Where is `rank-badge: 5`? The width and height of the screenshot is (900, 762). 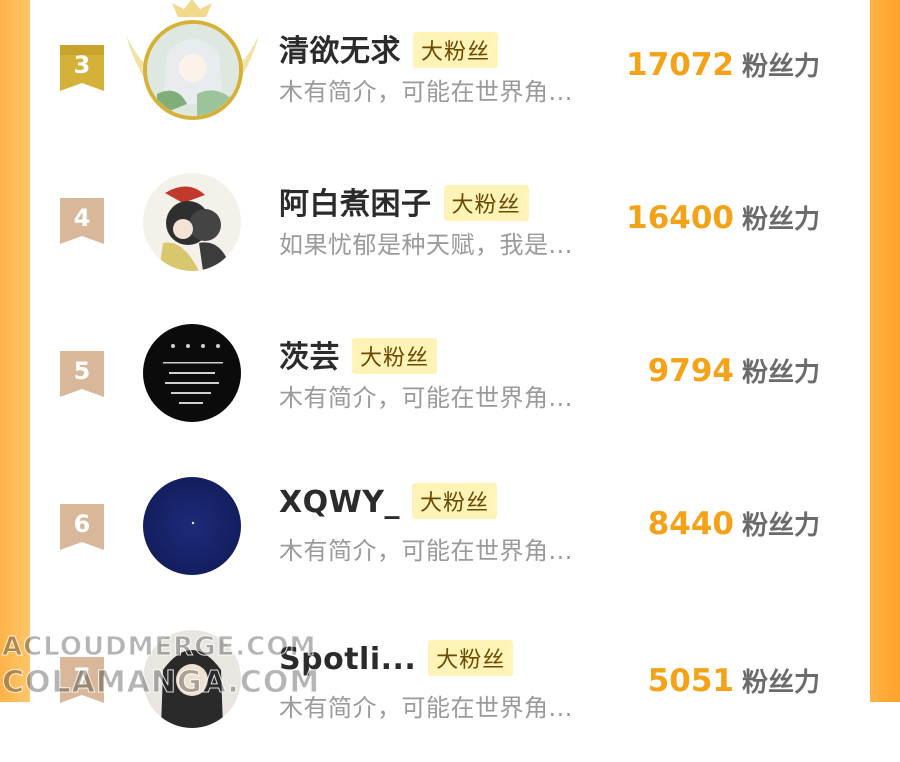
rank-badge: 5 is located at coordinates (82, 374).